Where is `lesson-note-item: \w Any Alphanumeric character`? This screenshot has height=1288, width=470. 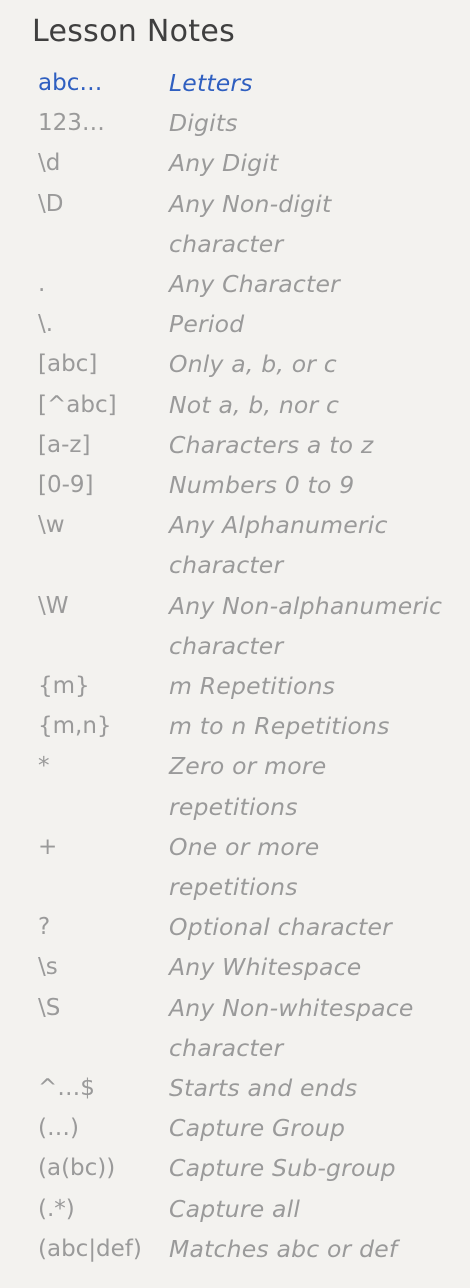
lesson-note-item: \w Any Alphanumeric character is located at coordinates (253, 545).